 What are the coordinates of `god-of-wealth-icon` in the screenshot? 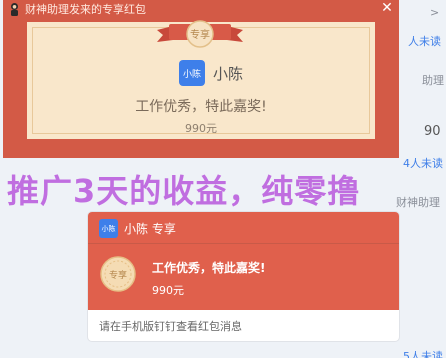 It's located at (14, 9).